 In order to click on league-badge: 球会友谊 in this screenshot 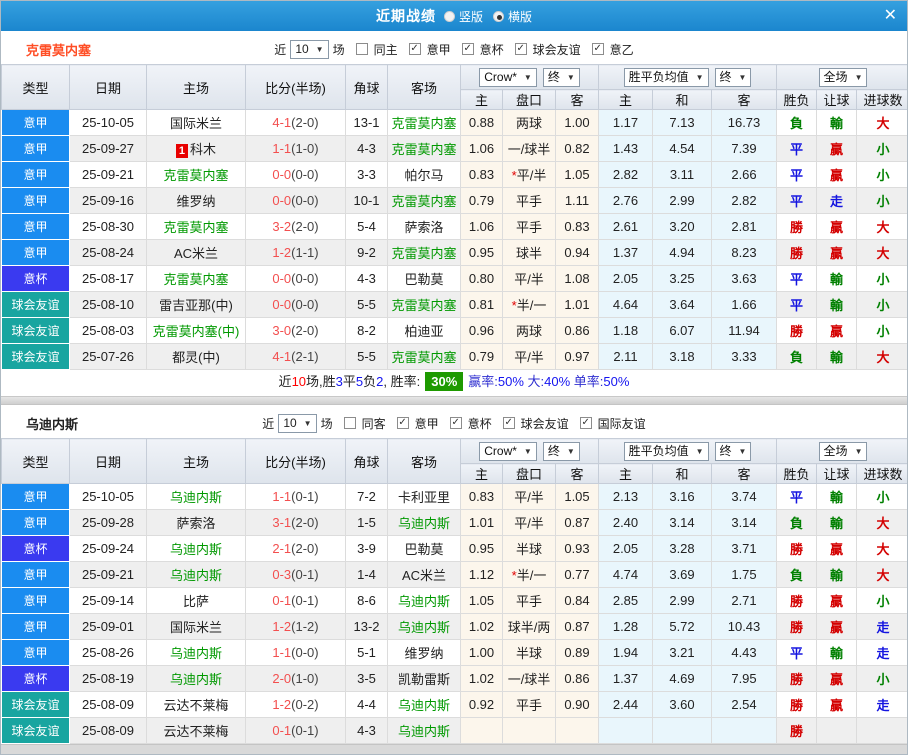, I will do `click(35, 356)`.